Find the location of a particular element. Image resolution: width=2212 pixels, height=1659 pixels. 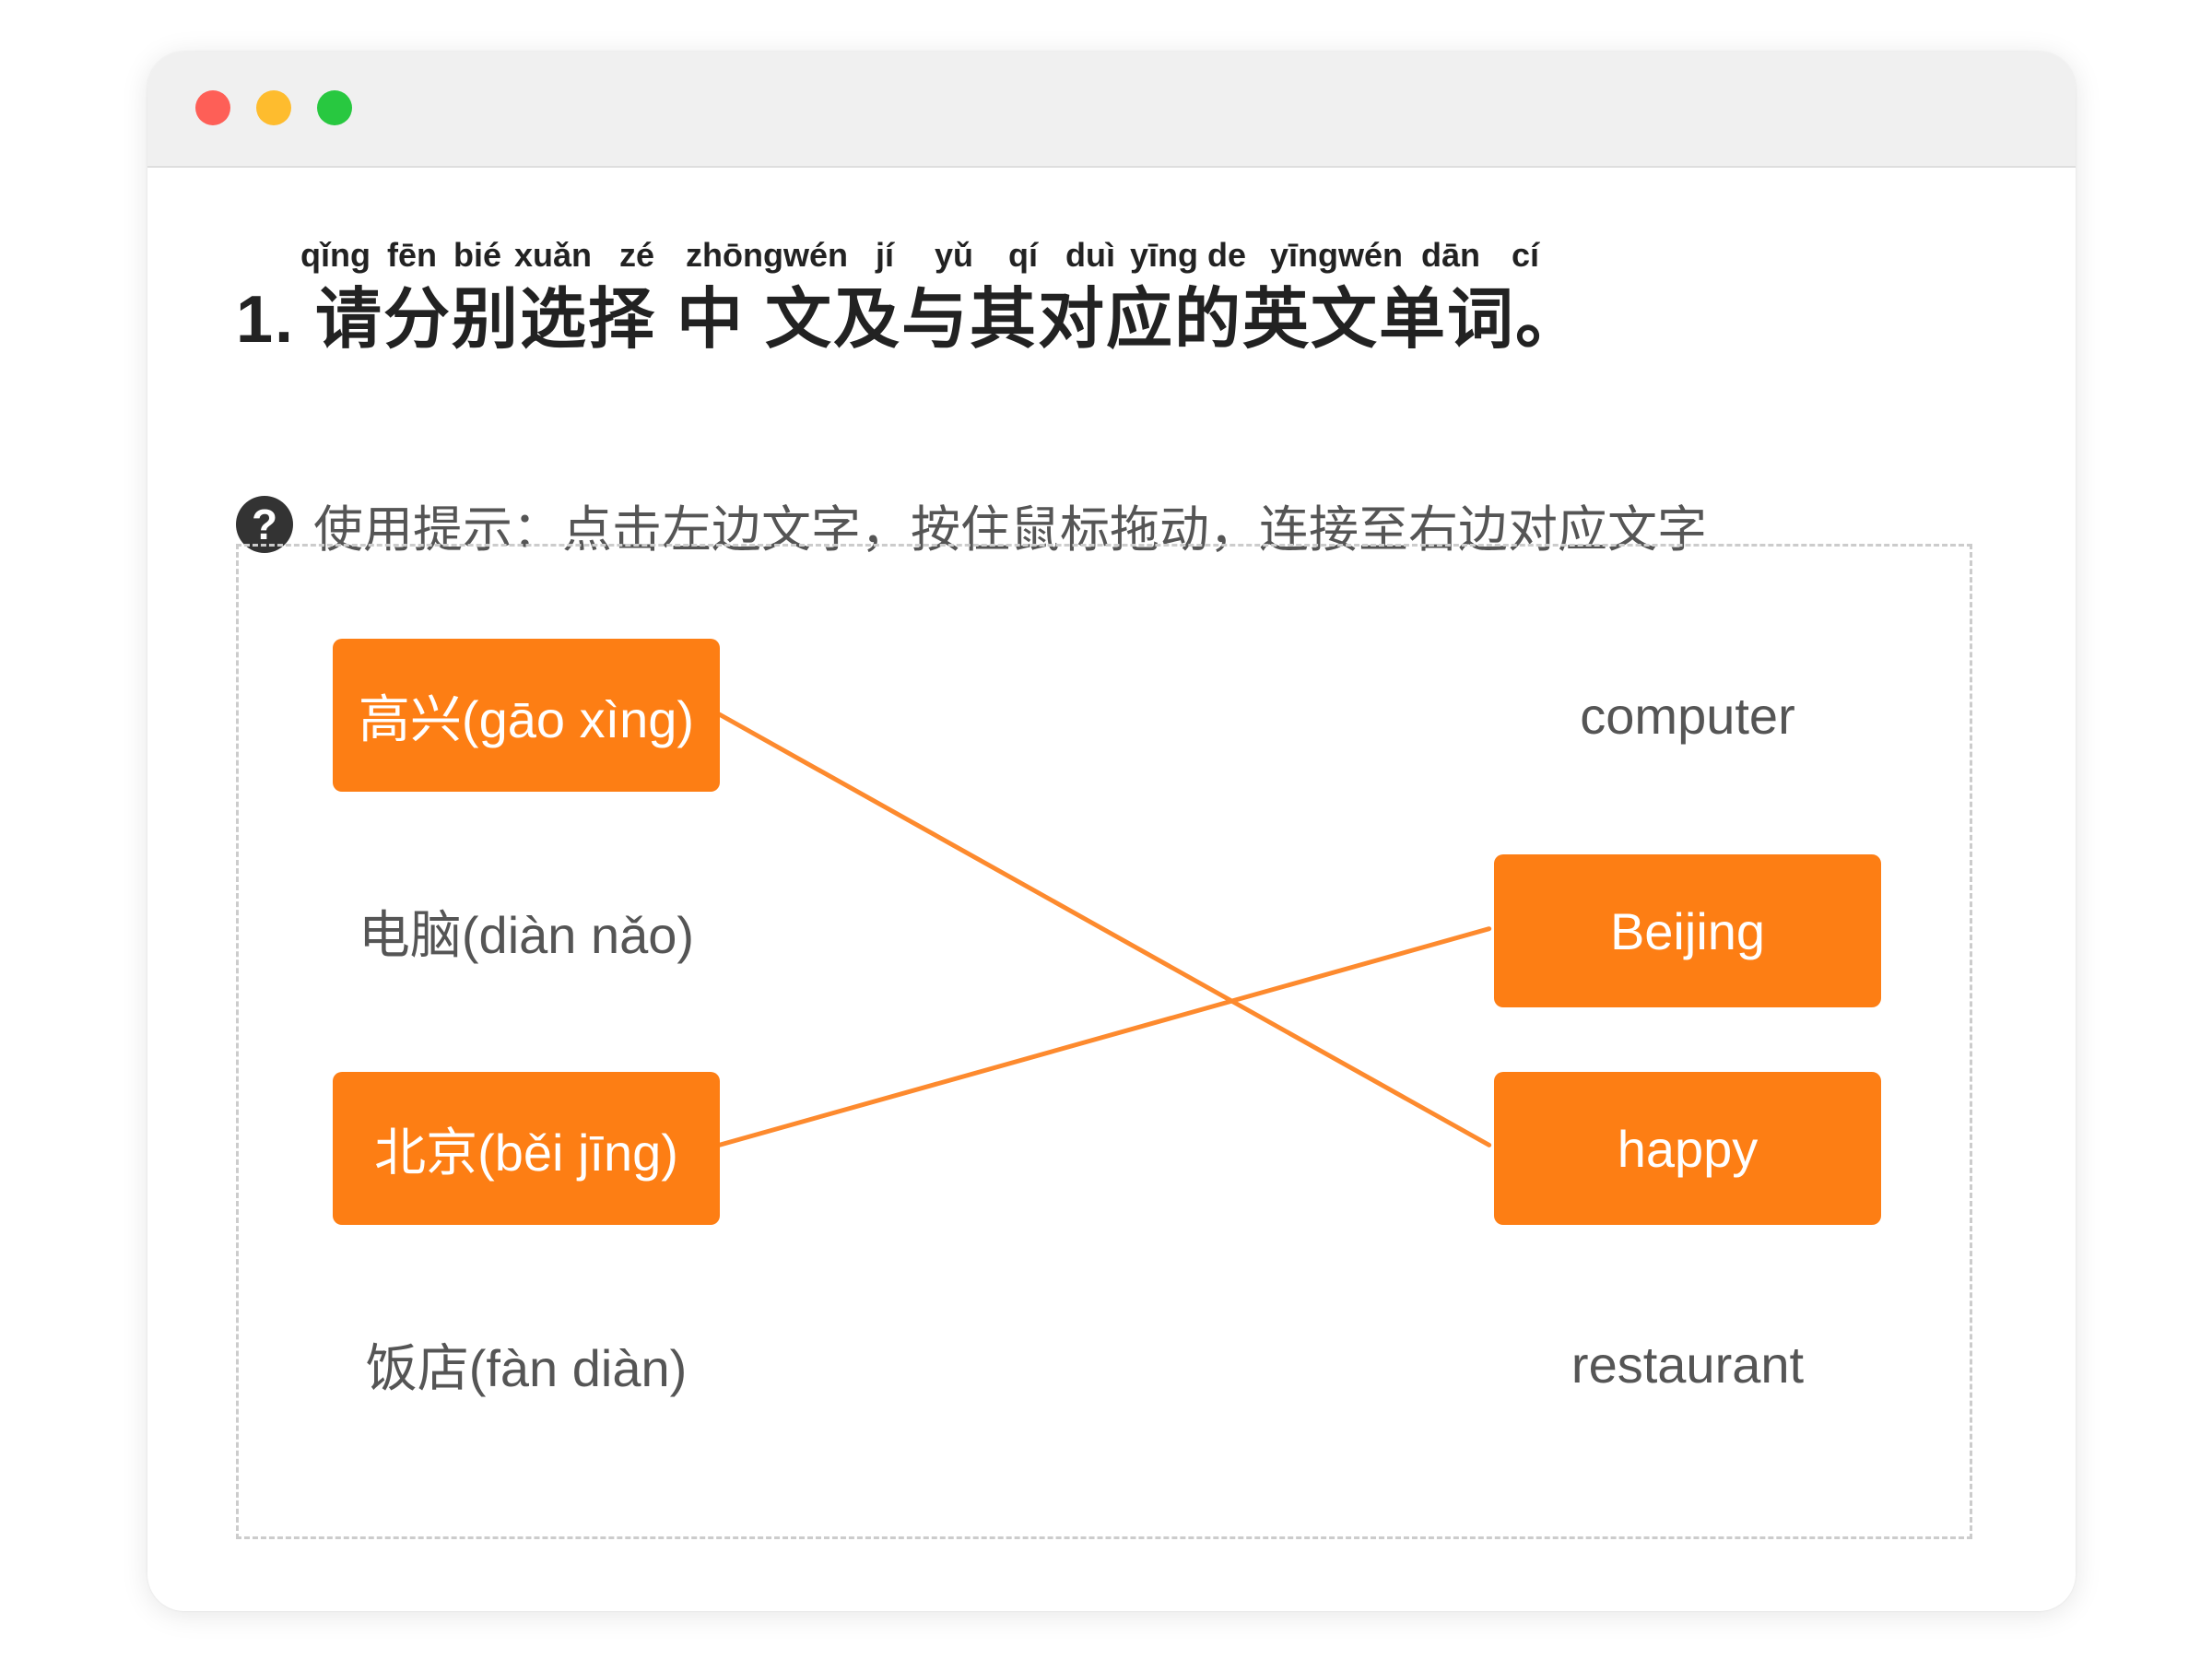

pinyin-syllable: jí is located at coordinates (885, 255).